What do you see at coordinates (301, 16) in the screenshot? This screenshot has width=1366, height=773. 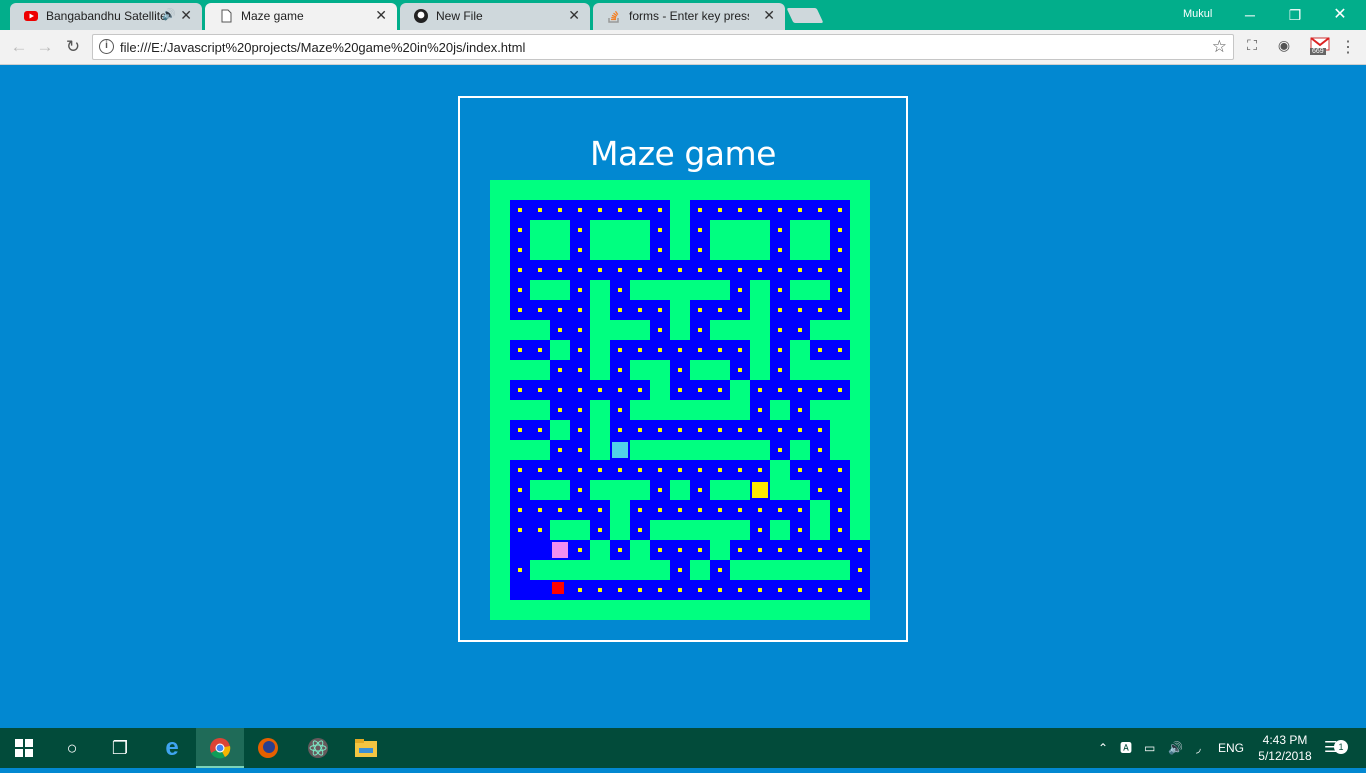 I see `tab-maze-game: Maze game ✕` at bounding box center [301, 16].